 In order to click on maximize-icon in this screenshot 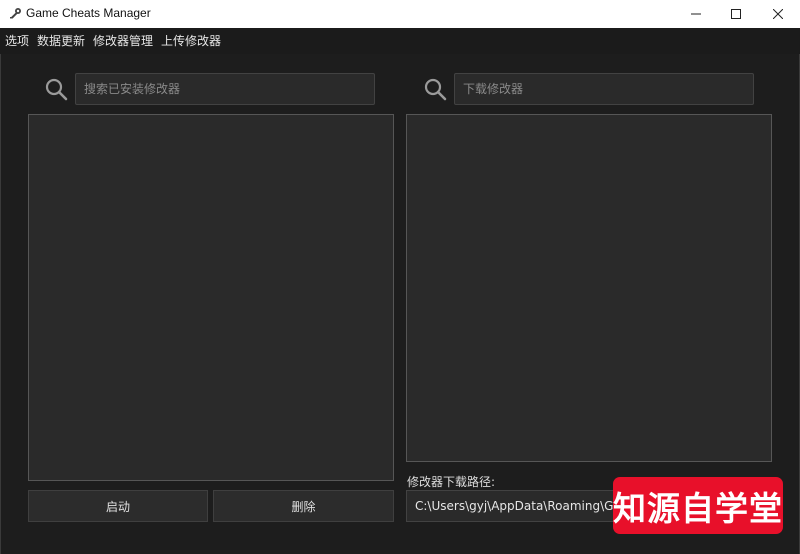, I will do `click(736, 14)`.